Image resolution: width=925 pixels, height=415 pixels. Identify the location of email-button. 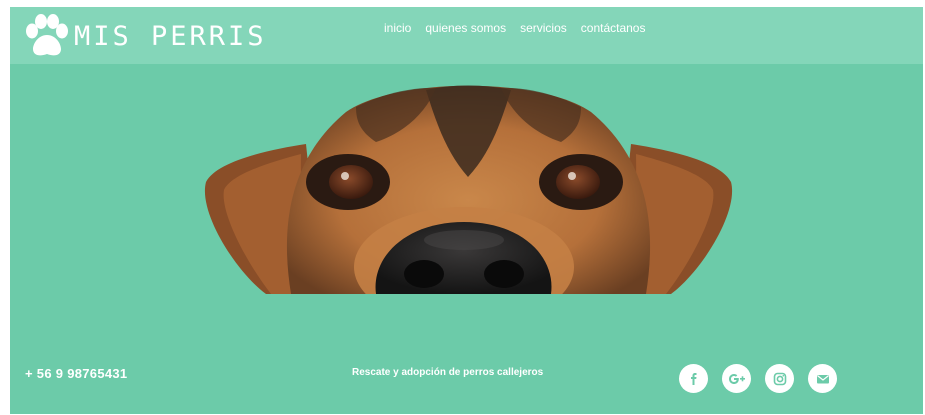
(822, 378).